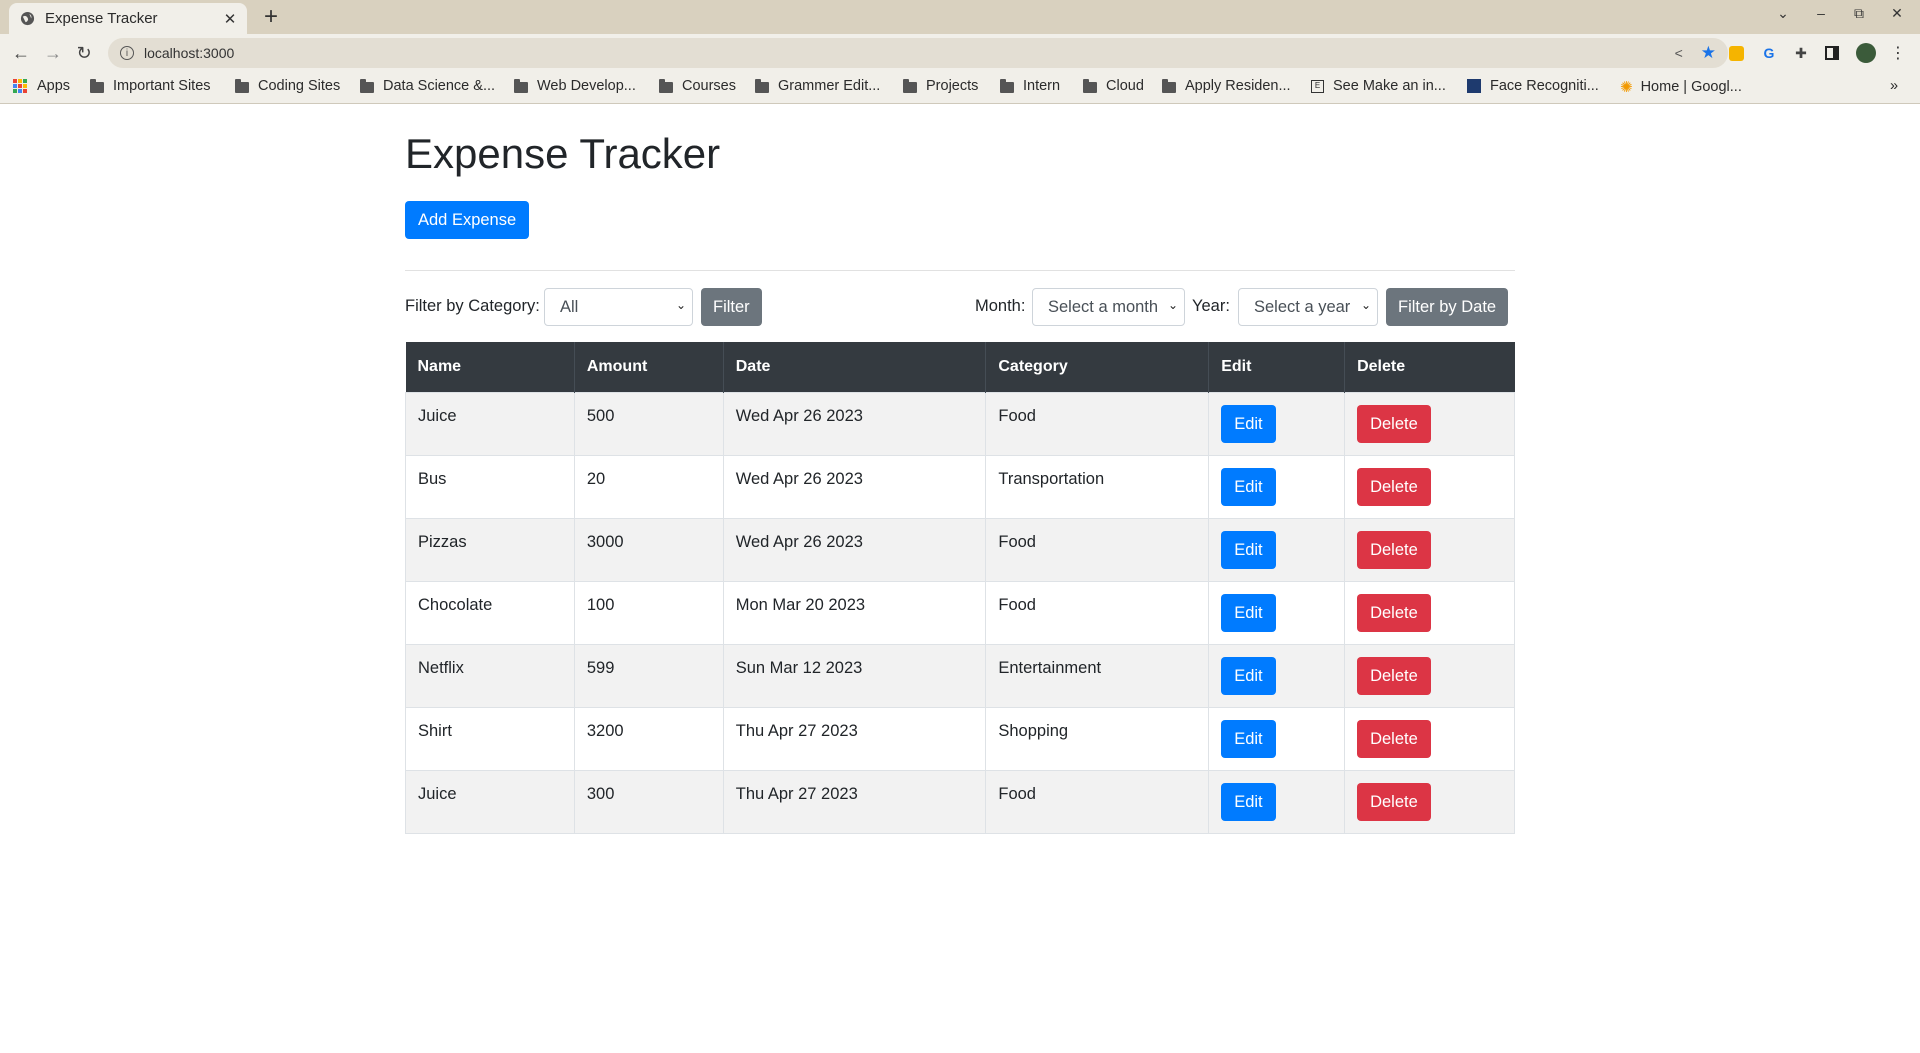 This screenshot has width=1920, height=1053. What do you see at coordinates (128, 18) in the screenshot?
I see `browser-tab: Expense Tracker ✕` at bounding box center [128, 18].